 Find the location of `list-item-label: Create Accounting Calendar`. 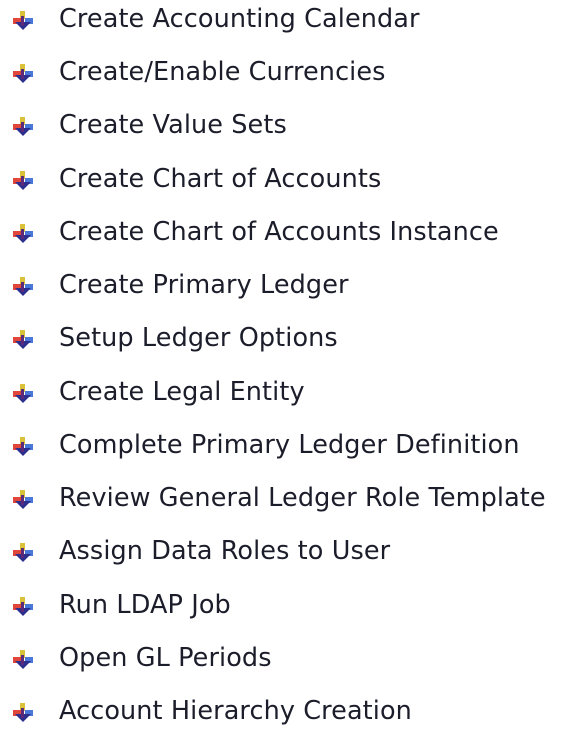

list-item-label: Create Accounting Calendar is located at coordinates (239, 18).